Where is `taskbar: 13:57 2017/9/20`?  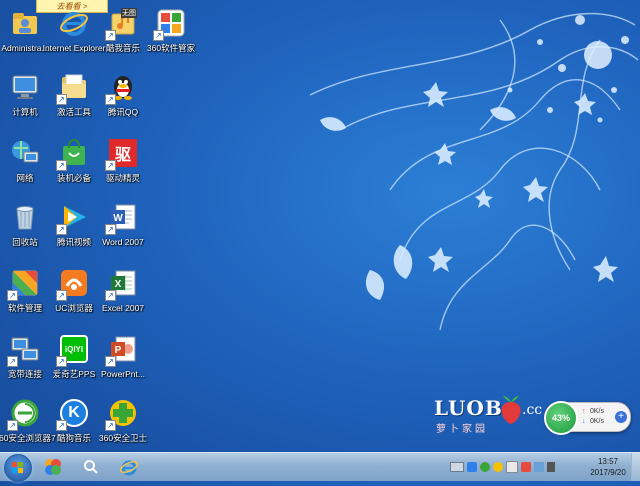
taskbar: 13:57 2017/9/20 is located at coordinates (320, 467).